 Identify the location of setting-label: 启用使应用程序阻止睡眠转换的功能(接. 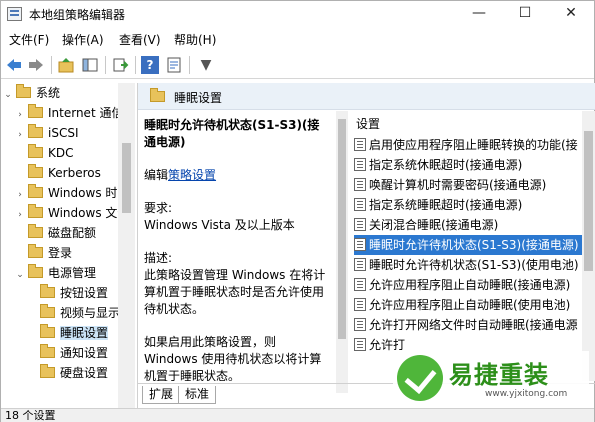
(473, 145).